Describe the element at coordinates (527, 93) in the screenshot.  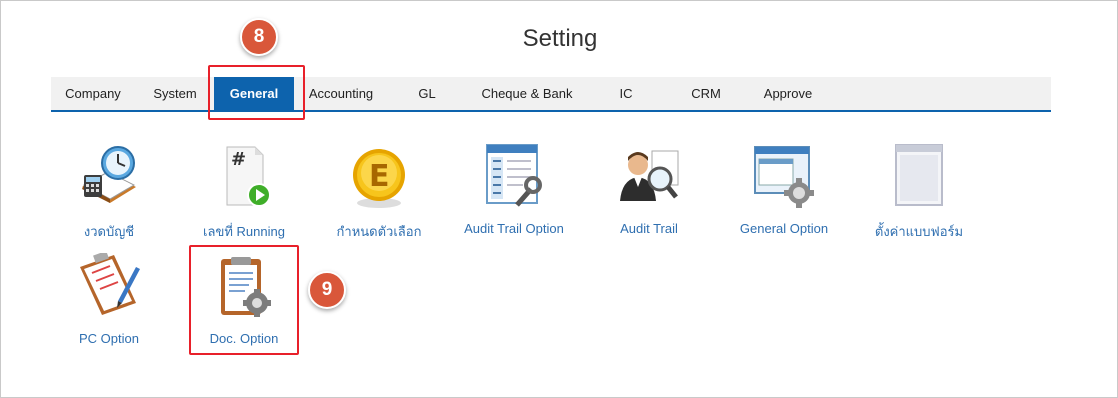
I see `tab-cheque-bank: Cheque & Bank` at that location.